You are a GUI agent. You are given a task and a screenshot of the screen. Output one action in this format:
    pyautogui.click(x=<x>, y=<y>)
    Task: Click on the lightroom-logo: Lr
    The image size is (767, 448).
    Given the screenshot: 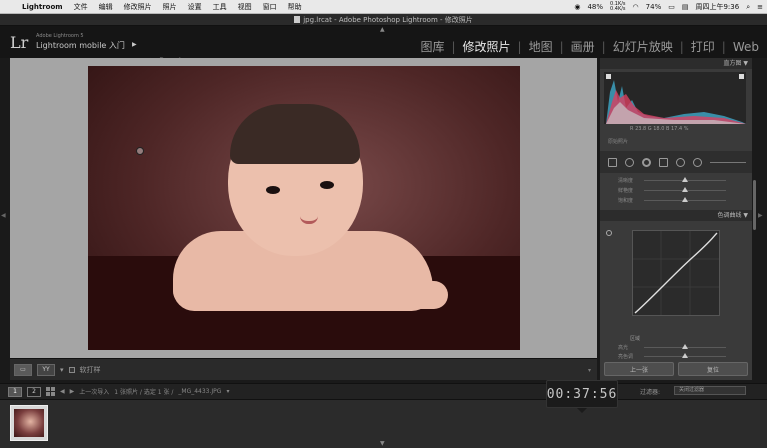 What is the action you would take?
    pyautogui.click(x=19, y=42)
    